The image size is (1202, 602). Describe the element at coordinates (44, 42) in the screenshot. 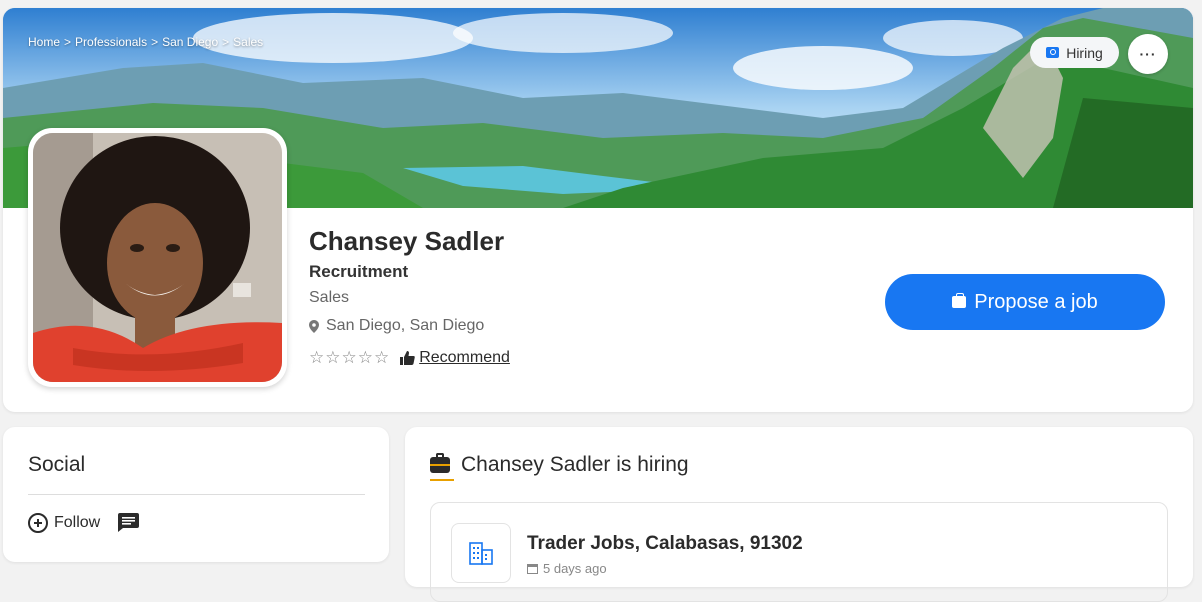

I see `breadcrumb-home: Home` at that location.